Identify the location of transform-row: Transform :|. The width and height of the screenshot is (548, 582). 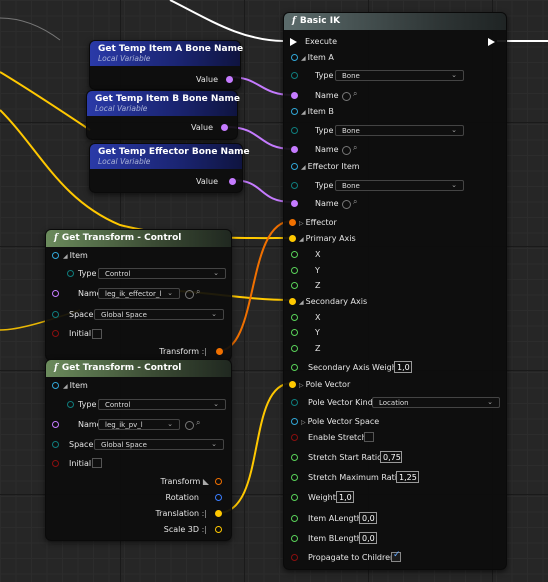
(183, 352).